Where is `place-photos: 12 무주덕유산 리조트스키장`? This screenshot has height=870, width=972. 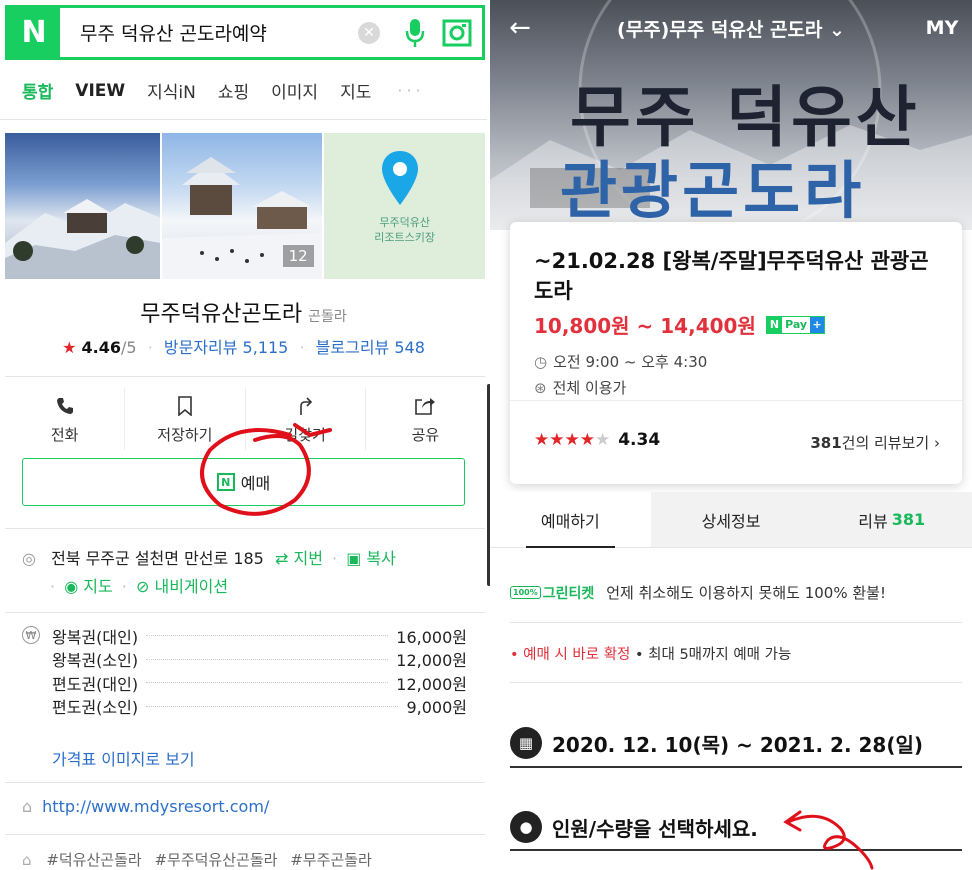 place-photos: 12 무주덕유산 리조트스키장 is located at coordinates (245, 206).